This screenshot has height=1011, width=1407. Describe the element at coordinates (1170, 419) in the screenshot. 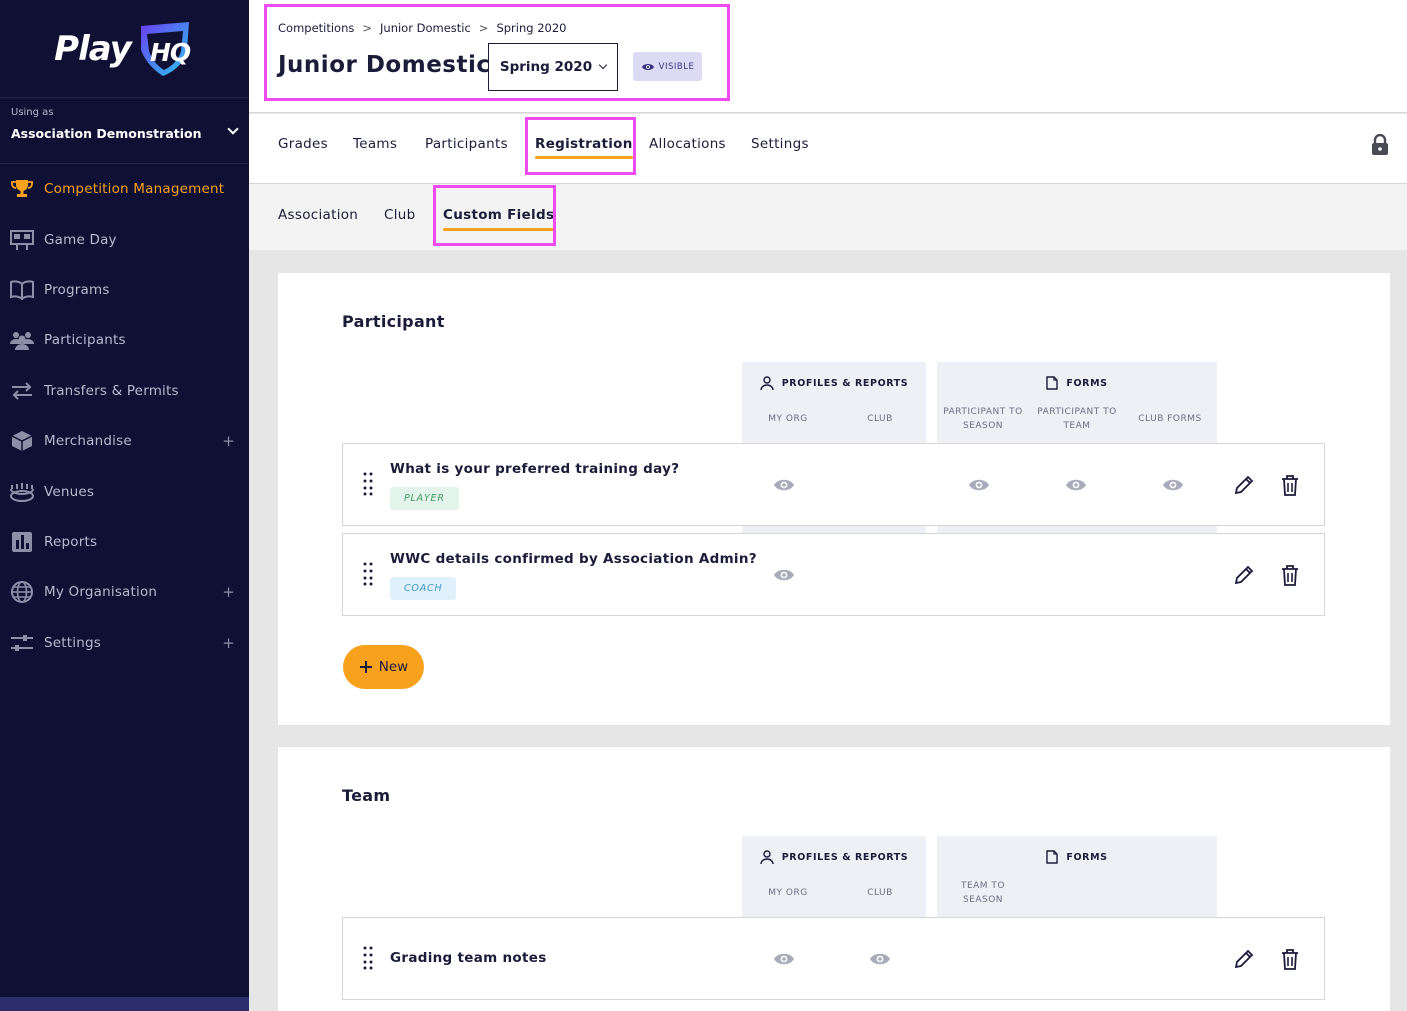

I see `column-club-forms: CLUB FORMS` at that location.